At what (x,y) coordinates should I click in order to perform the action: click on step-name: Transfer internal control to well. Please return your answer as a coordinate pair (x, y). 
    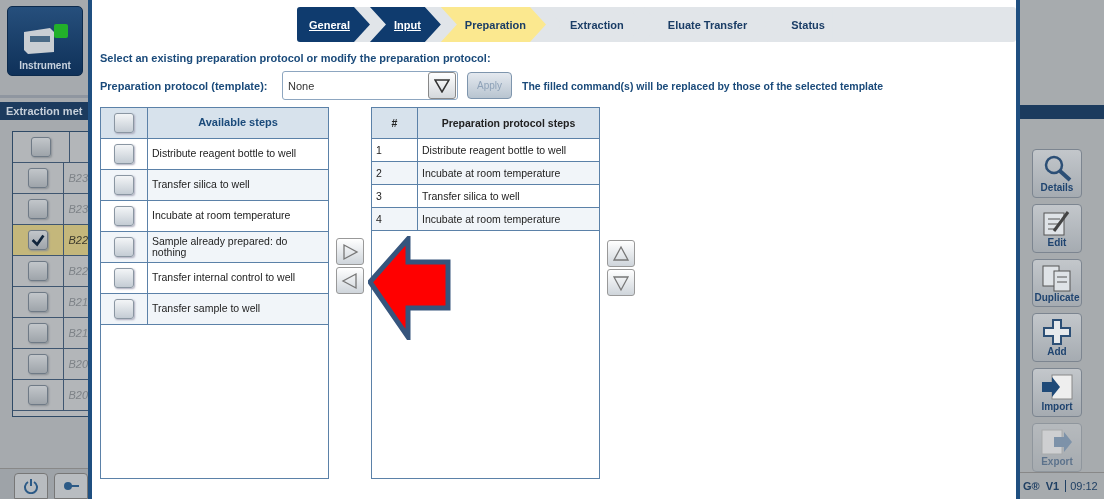
    Looking at the image, I should click on (224, 278).